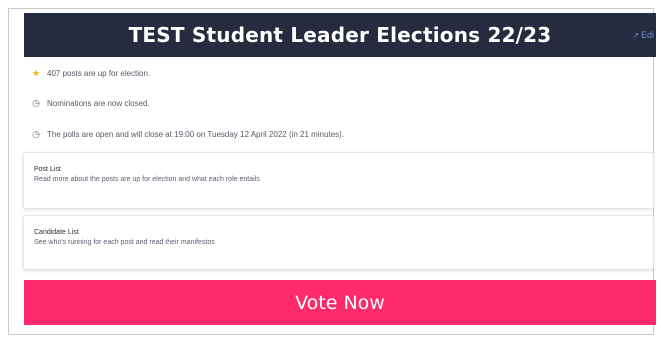 The image size is (661, 341). I want to click on star-icon: ★, so click(36, 73).